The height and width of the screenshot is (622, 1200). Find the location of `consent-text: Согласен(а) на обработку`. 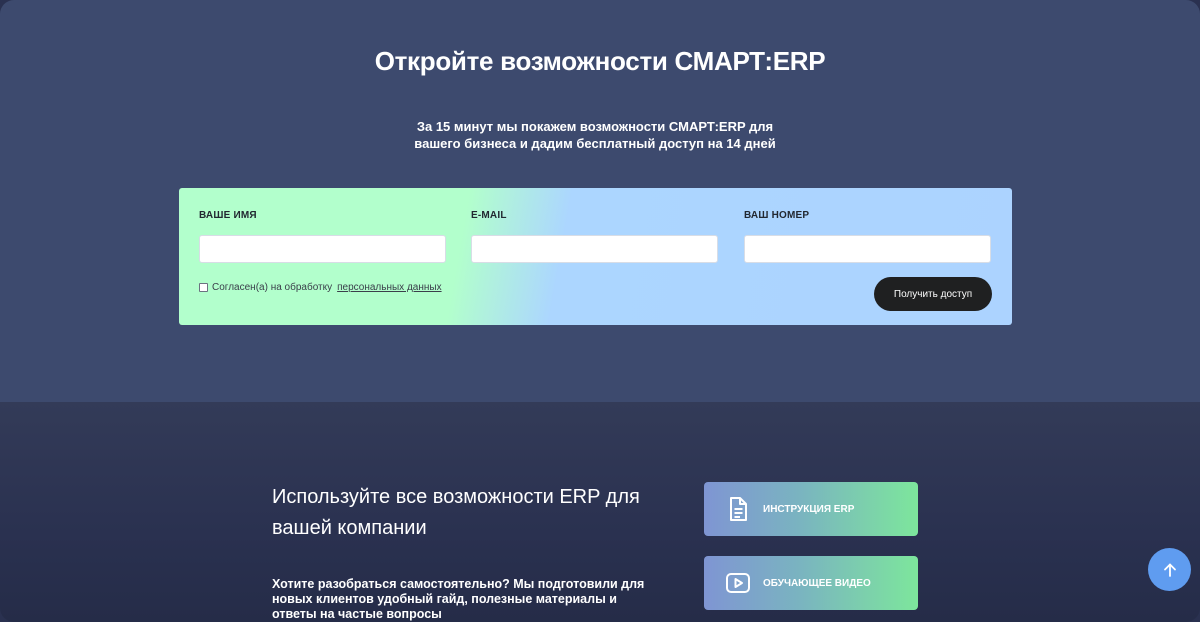

consent-text: Согласен(а) на обработку is located at coordinates (272, 287).